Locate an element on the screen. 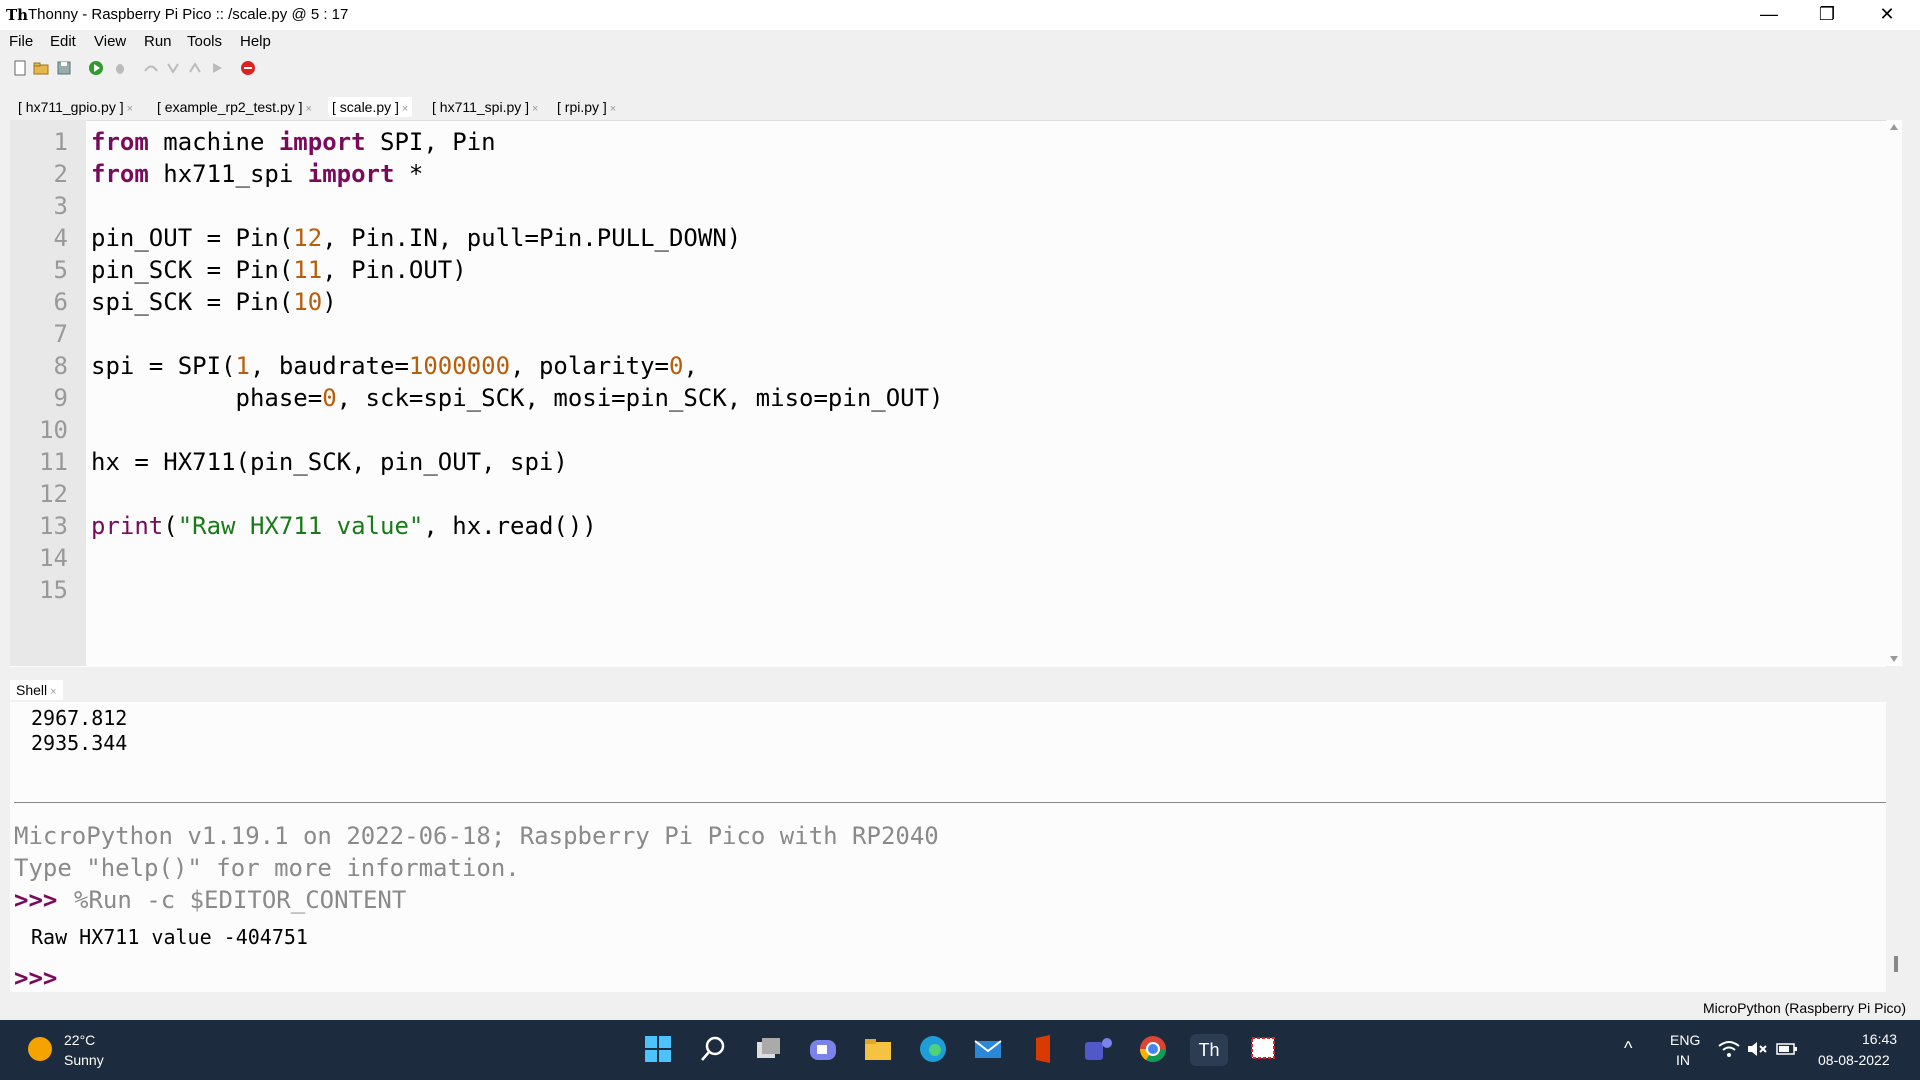 This screenshot has height=1080, width=1920. status-bar: MicroPython (Raspberry Pi Pico) is located at coordinates (960, 1007).